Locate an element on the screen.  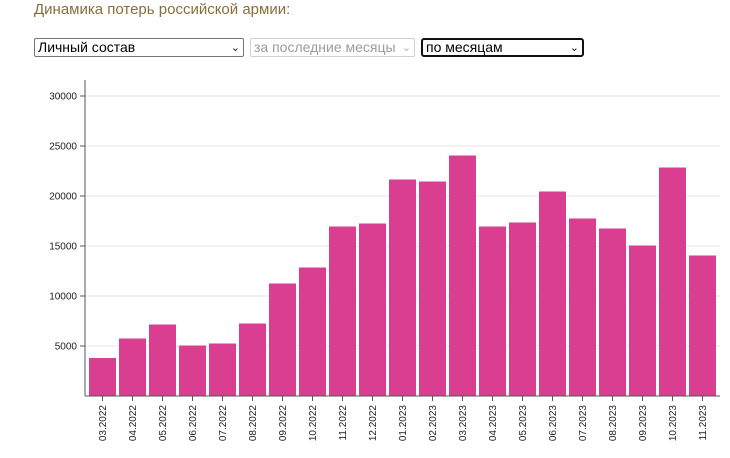
x-tick-label: 09.2022 is located at coordinates (283, 423).